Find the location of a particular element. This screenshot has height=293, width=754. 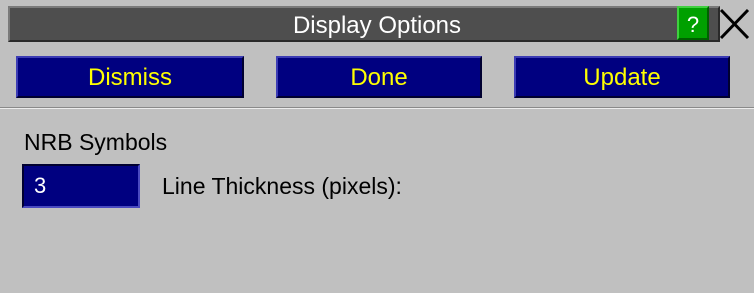

done-button: Done is located at coordinates (379, 77).